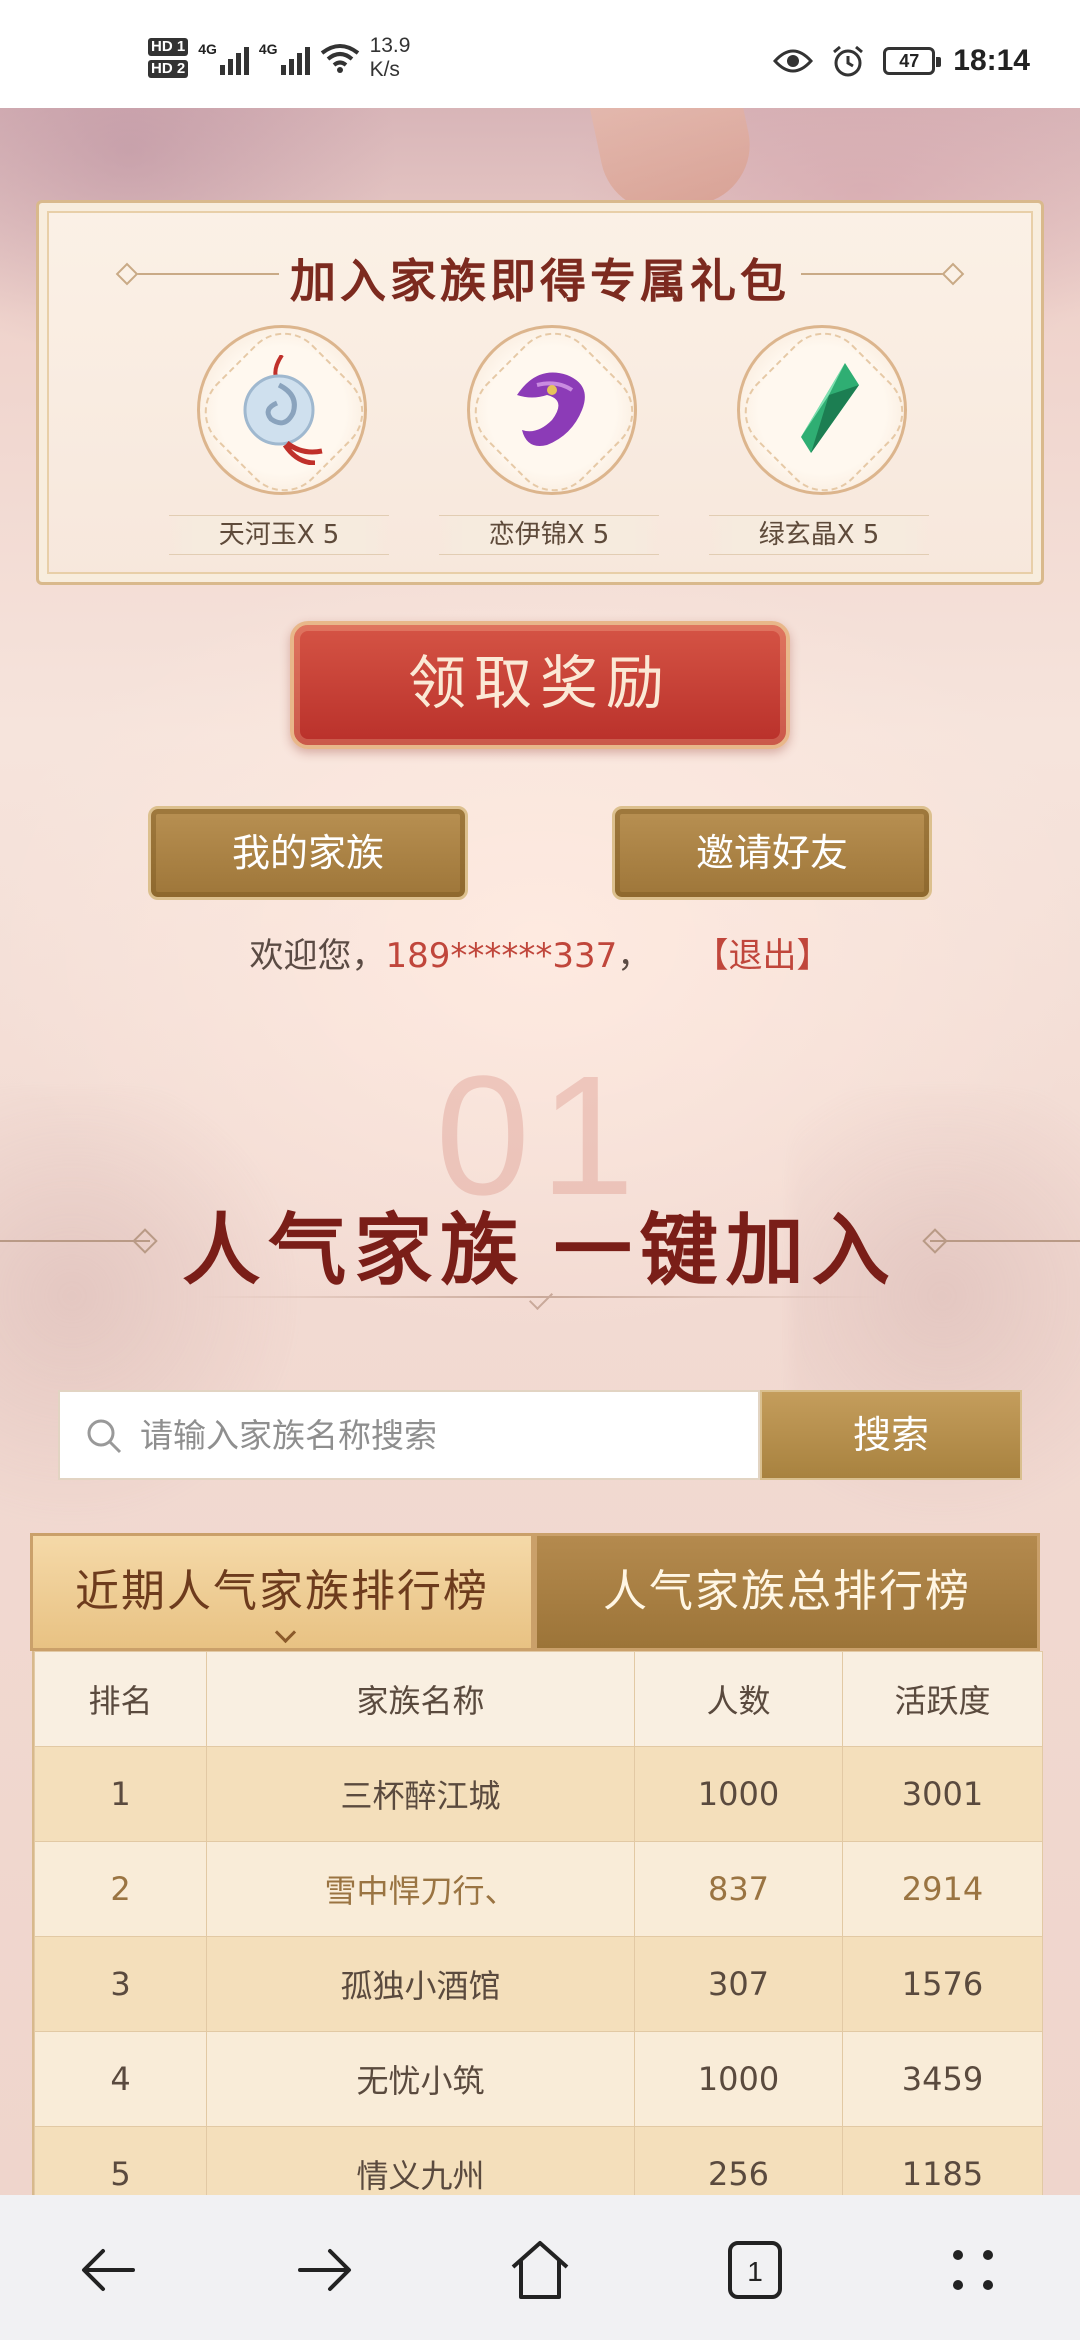 This screenshot has width=1080, height=2340. Describe the element at coordinates (168, 69) in the screenshot. I see `sim2-badge: HD 2` at that location.